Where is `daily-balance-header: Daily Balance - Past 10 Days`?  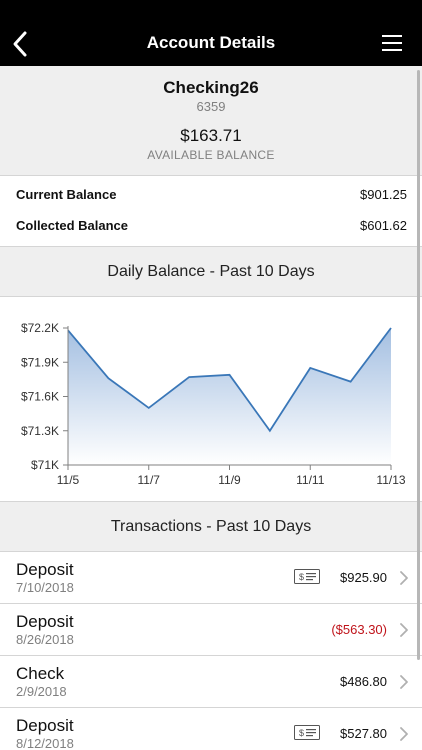 daily-balance-header: Daily Balance - Past 10 Days is located at coordinates (211, 272).